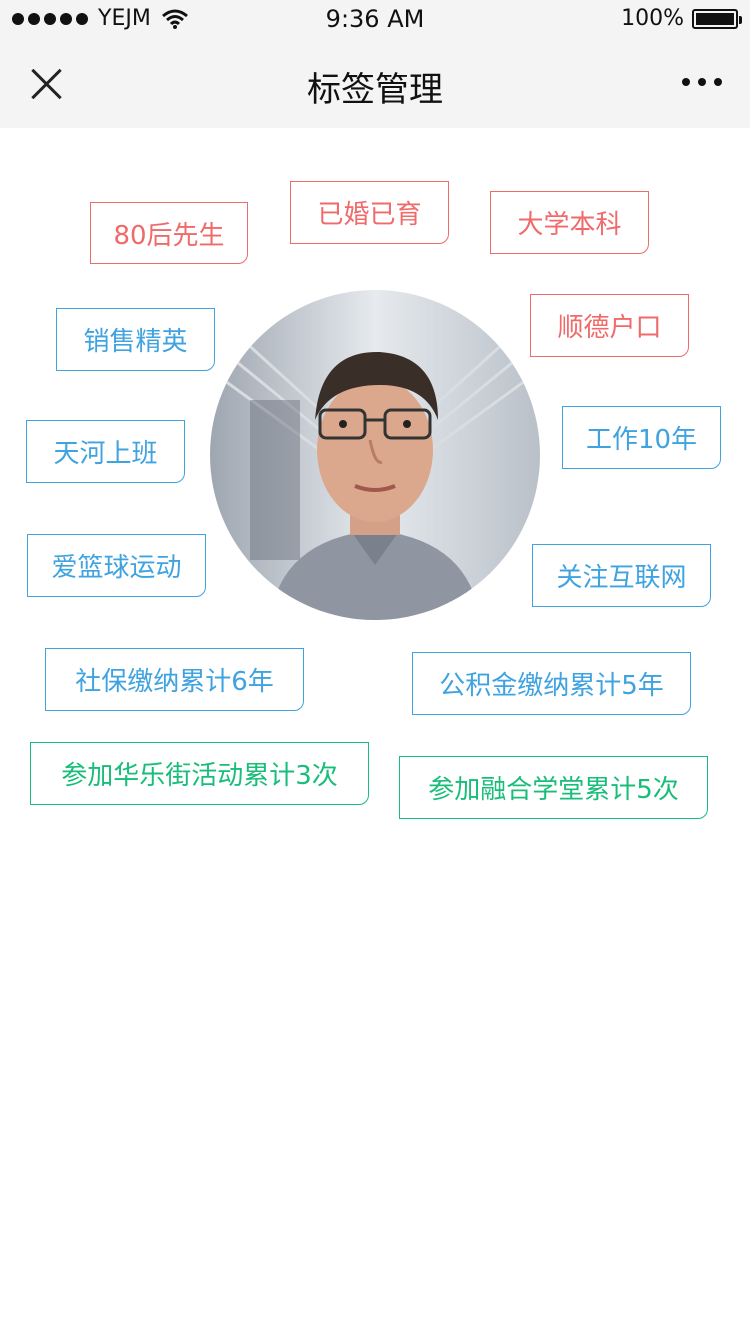 The width and height of the screenshot is (750, 1334). What do you see at coordinates (375, 20) in the screenshot?
I see `status-bar: YEJM 9:36 AM 100%` at bounding box center [375, 20].